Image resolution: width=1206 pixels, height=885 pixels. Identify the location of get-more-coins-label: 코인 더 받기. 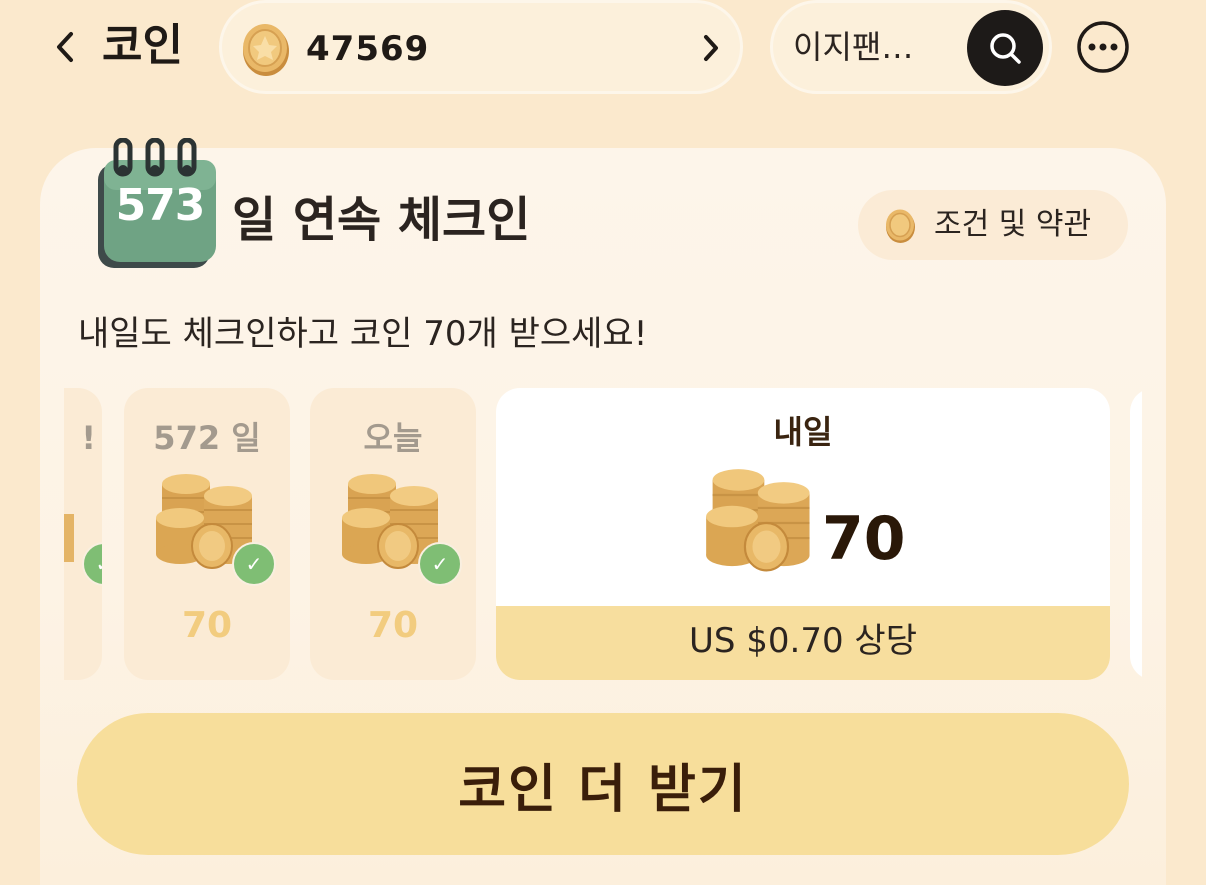
(603, 789).